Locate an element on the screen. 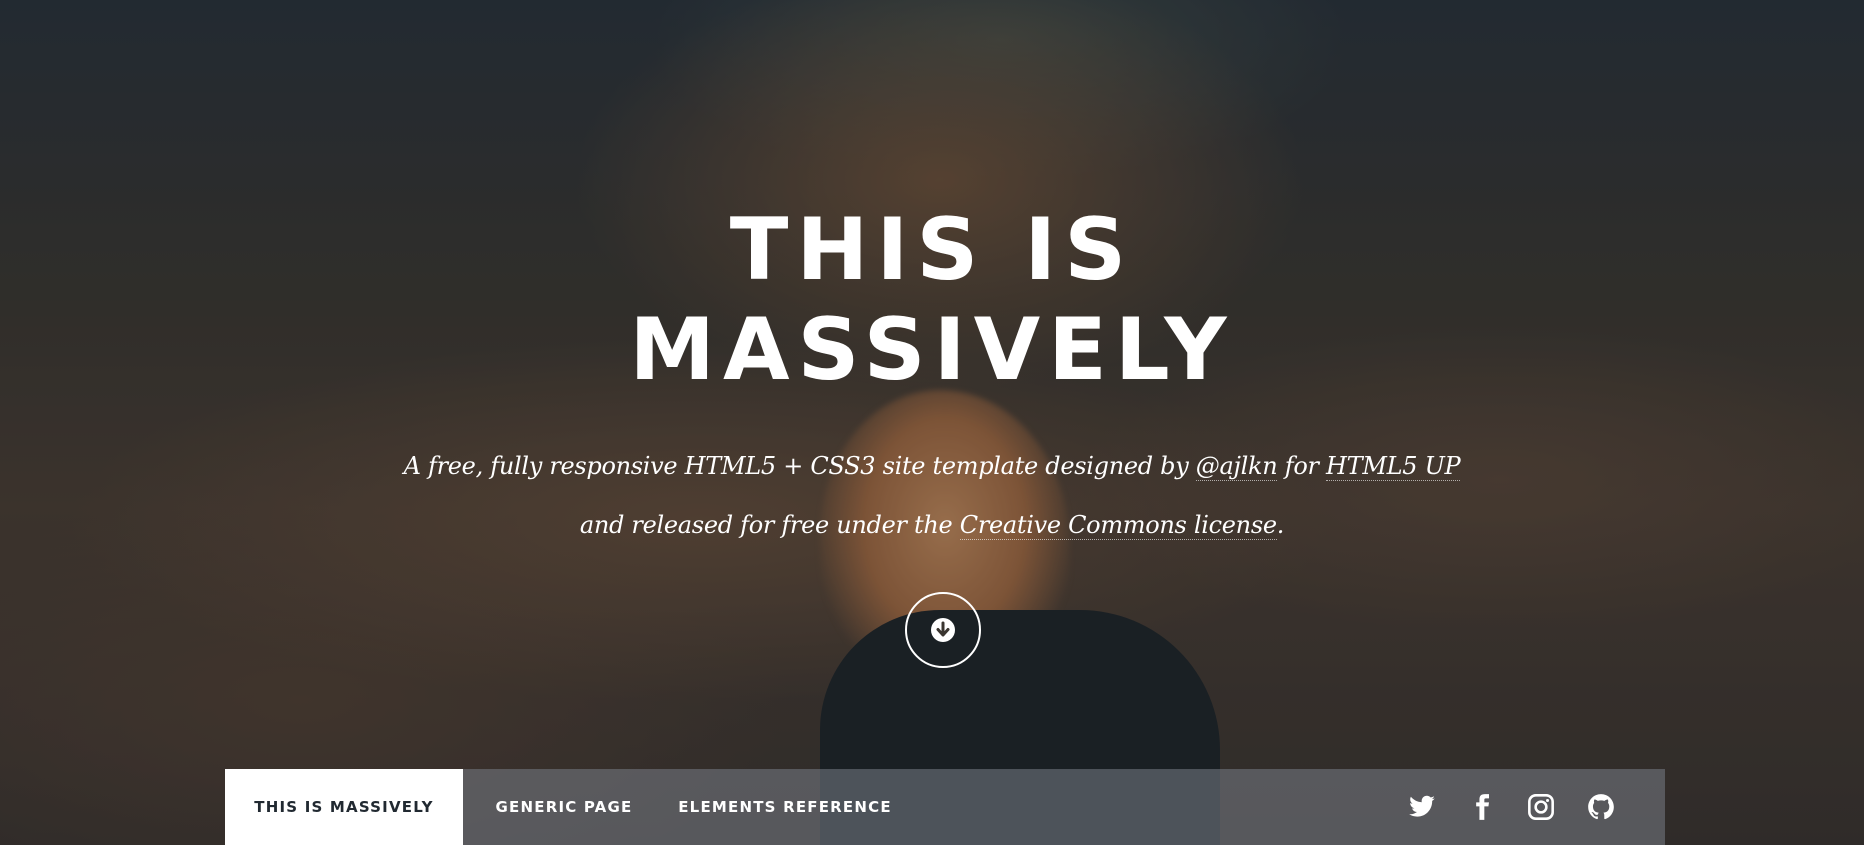 The image size is (1864, 845). twitter-icon is located at coordinates (1422, 807).